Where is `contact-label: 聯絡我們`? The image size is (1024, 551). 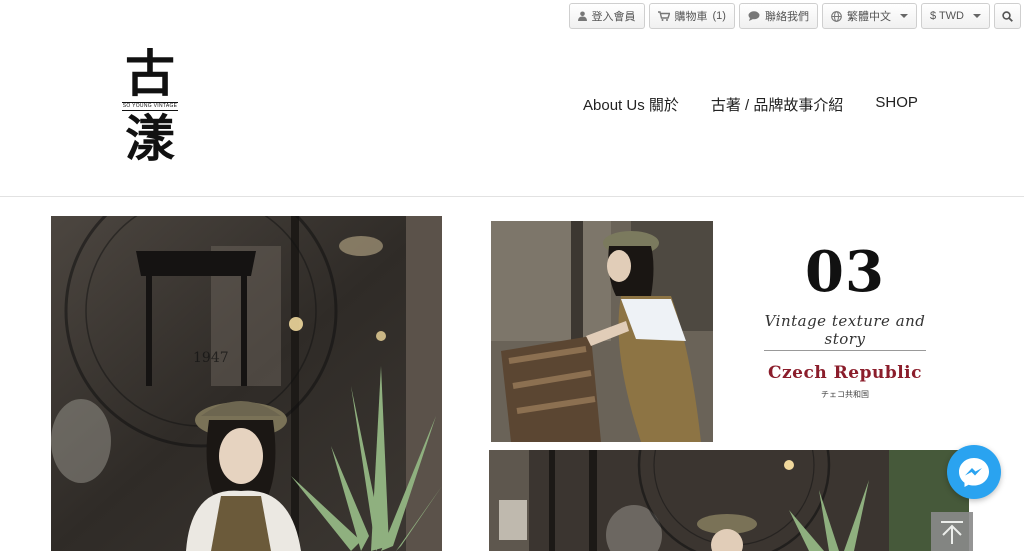
contact-label: 聯絡我們 is located at coordinates (786, 17).